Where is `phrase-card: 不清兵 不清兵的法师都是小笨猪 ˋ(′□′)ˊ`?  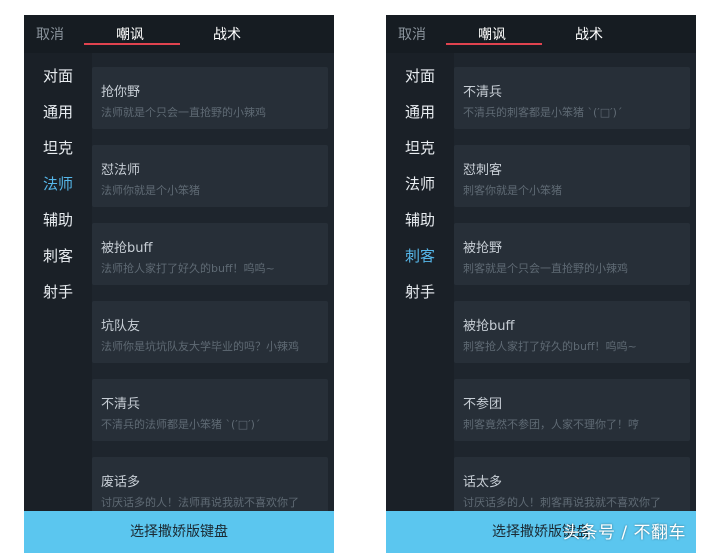
phrase-card: 不清兵 不清兵的法师都是小笨猪 ˋ(′□′)ˊ is located at coordinates (210, 410).